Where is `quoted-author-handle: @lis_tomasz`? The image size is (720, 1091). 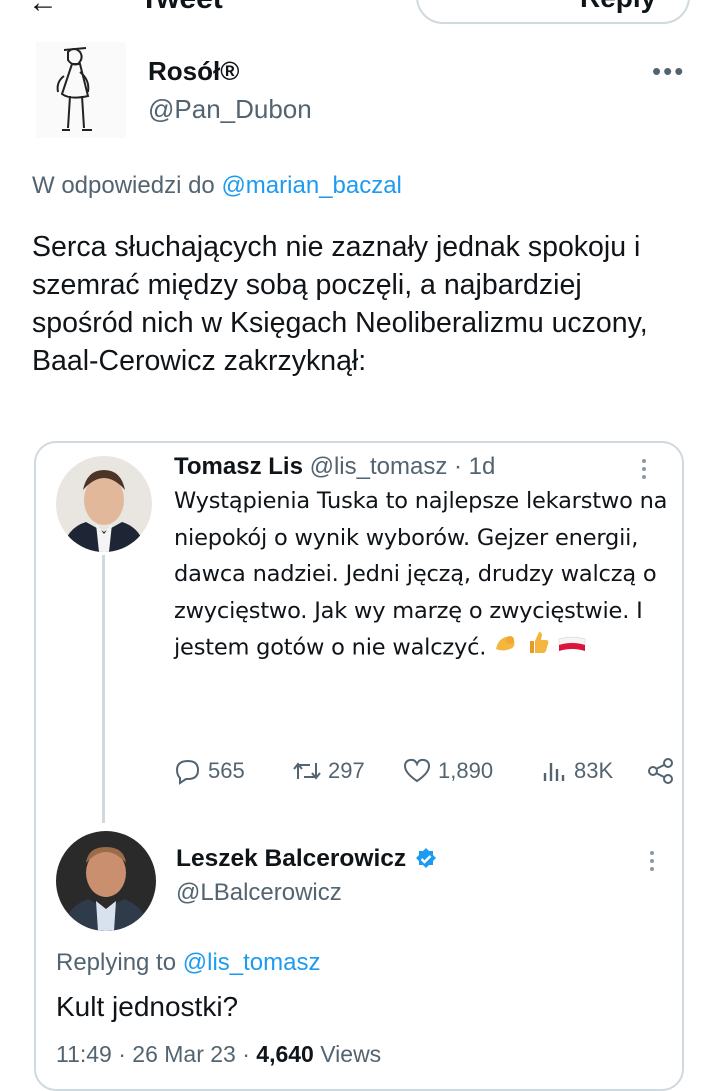
quoted-author-handle: @lis_tomasz is located at coordinates (379, 466).